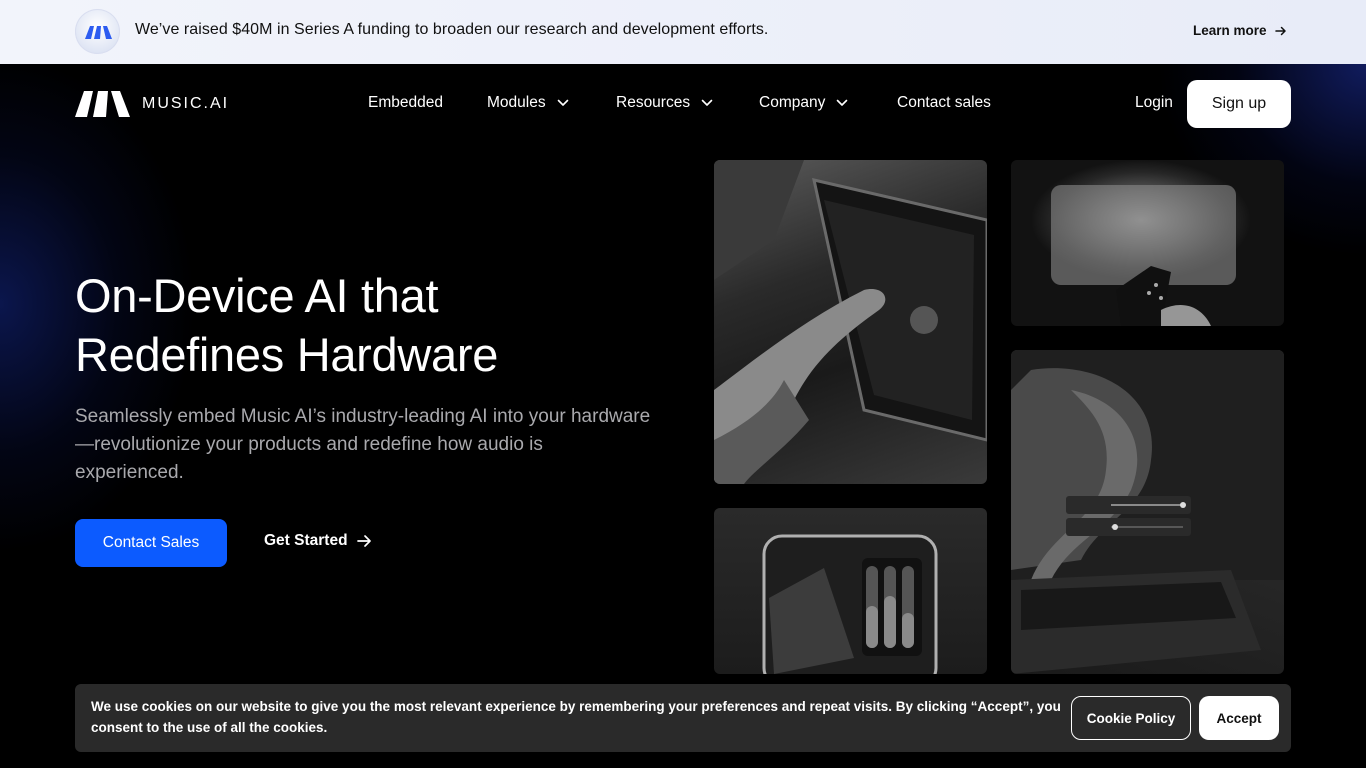 The width and height of the screenshot is (1366, 768). I want to click on nav-item-contact-sales: Contact sales, so click(944, 103).